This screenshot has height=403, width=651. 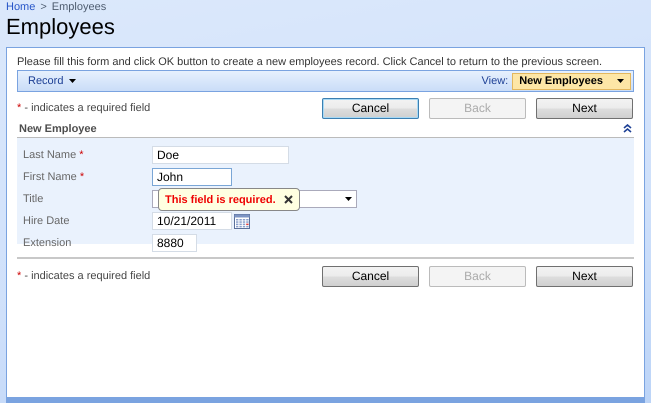 I want to click on field-label: Last Name *, so click(x=54, y=155).